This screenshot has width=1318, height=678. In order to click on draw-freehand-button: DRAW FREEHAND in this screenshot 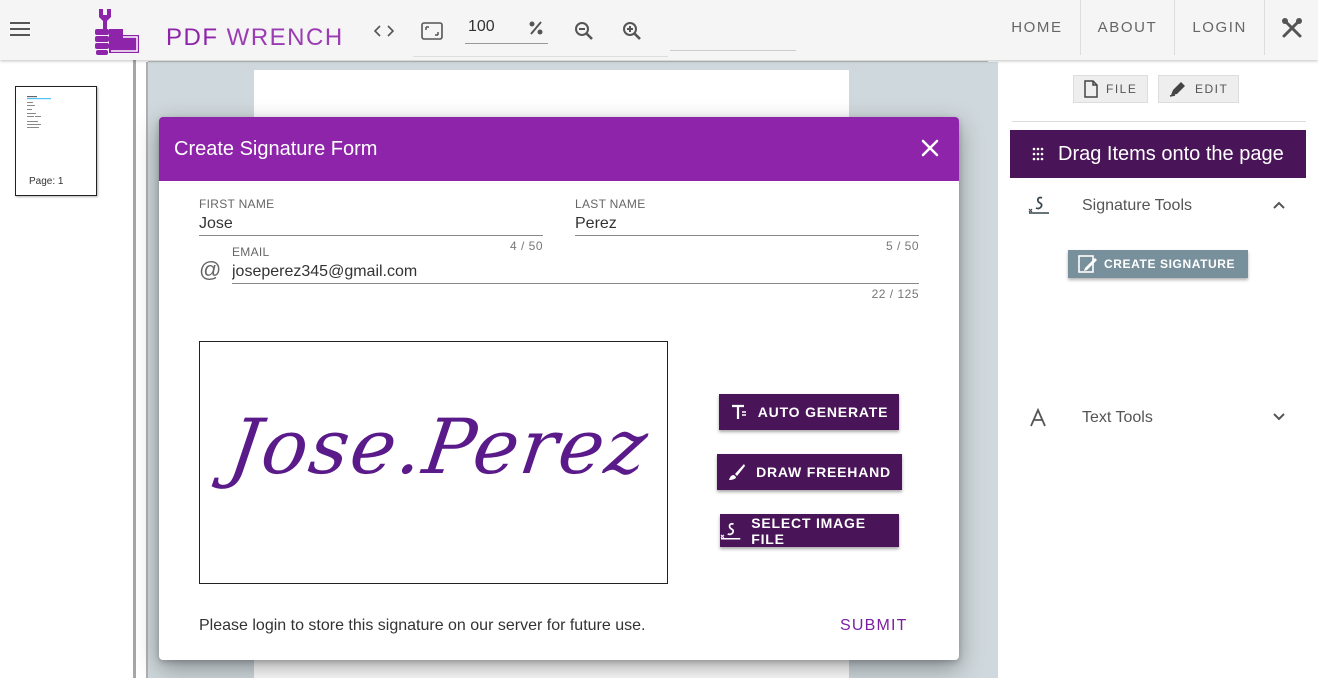, I will do `click(809, 472)`.